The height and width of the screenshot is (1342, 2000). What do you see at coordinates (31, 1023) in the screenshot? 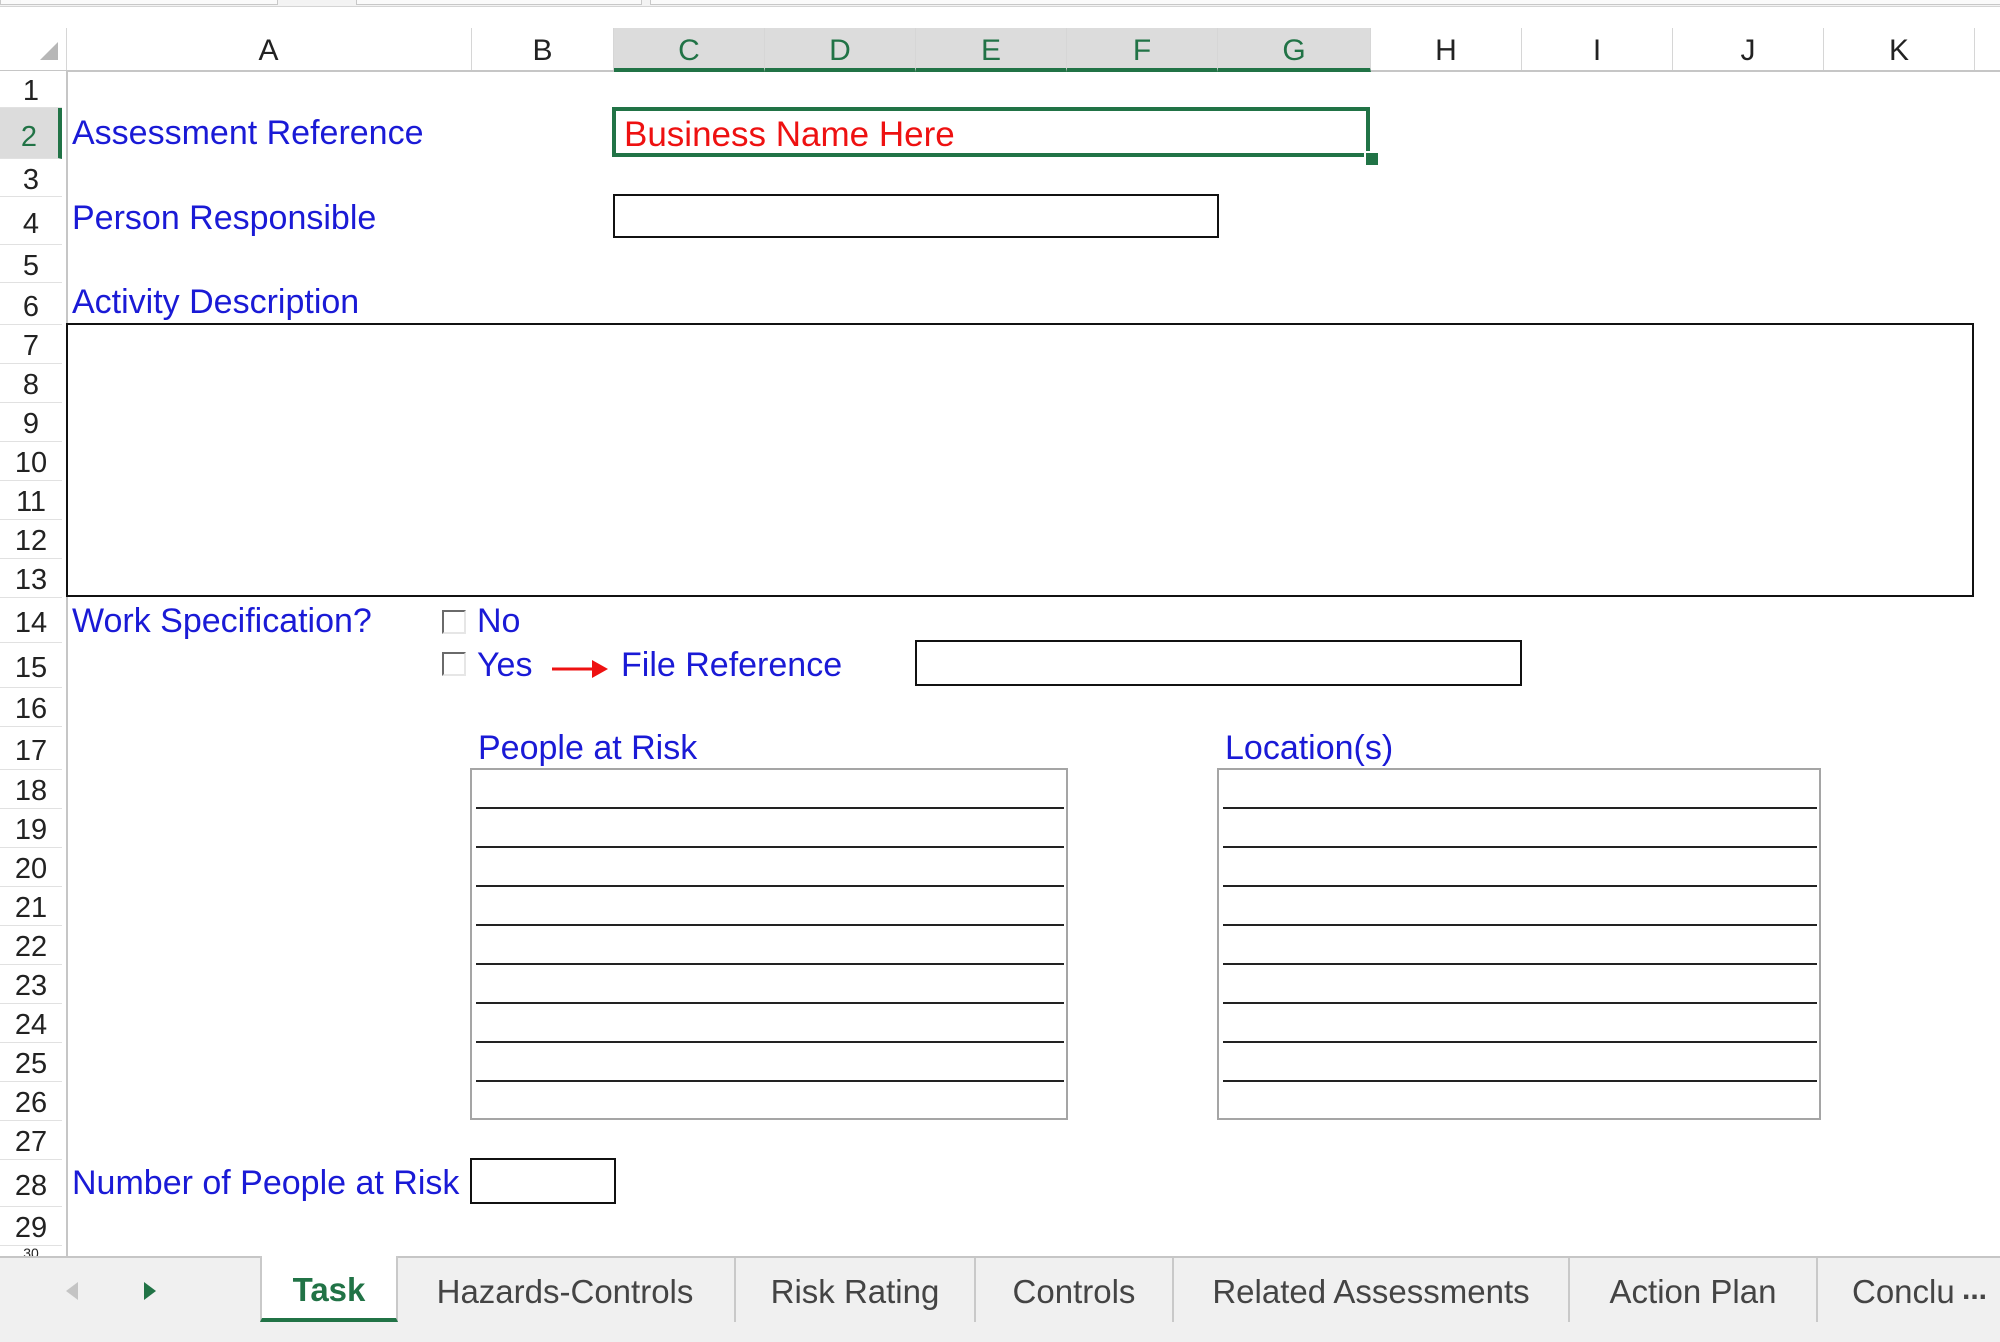
I see `row-header-24: 24` at bounding box center [31, 1023].